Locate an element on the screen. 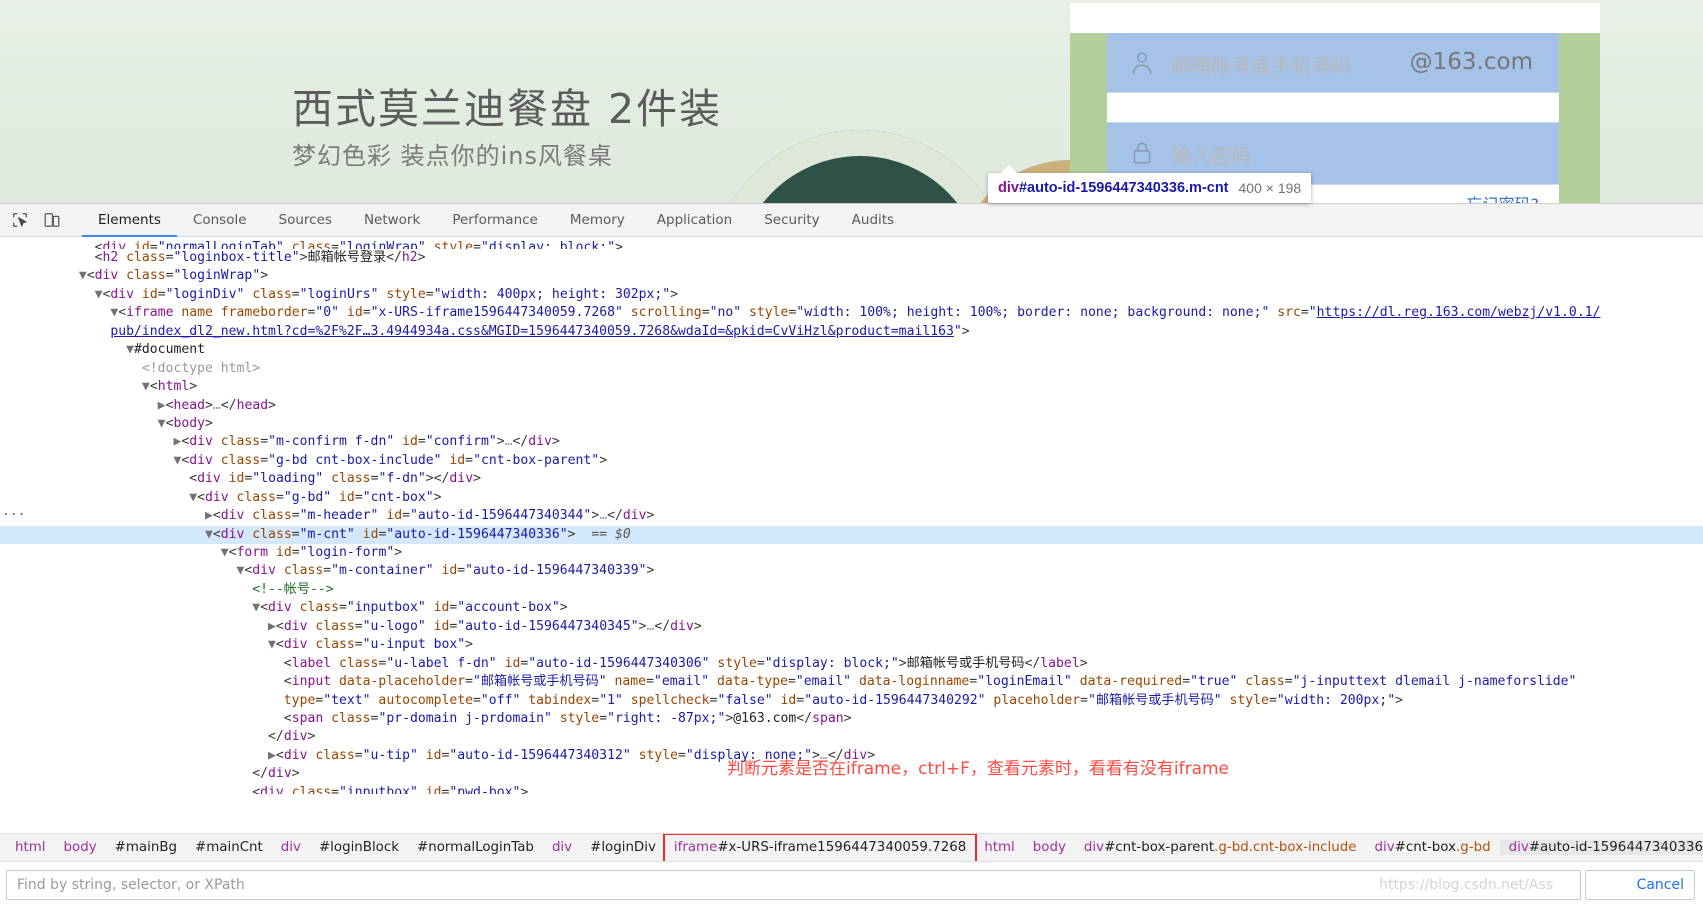 The width and height of the screenshot is (1703, 907). find-bar: Cancel https://blog.csdn.net/Ass is located at coordinates (851, 884).